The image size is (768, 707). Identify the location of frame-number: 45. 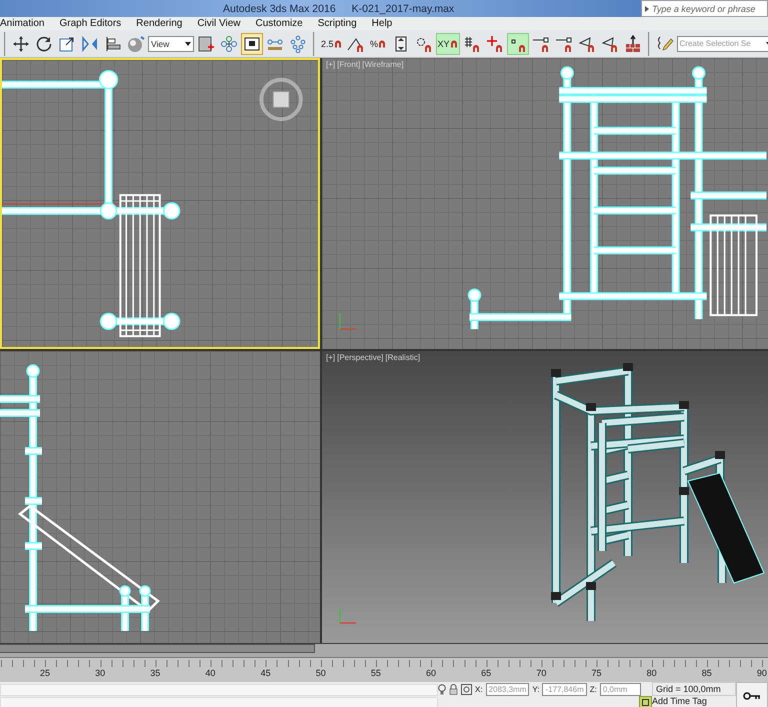
(265, 673).